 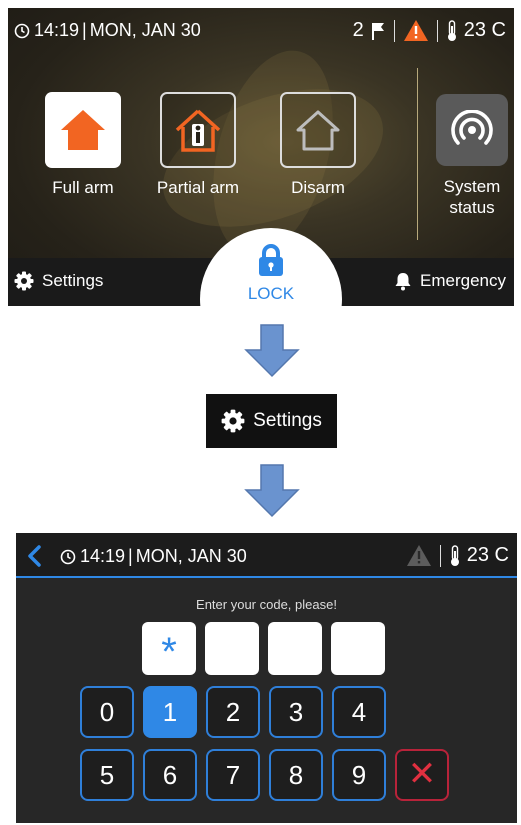 I want to click on status-bar: 14:19 | MON, JAN 30 23 C, so click(x=266, y=555).